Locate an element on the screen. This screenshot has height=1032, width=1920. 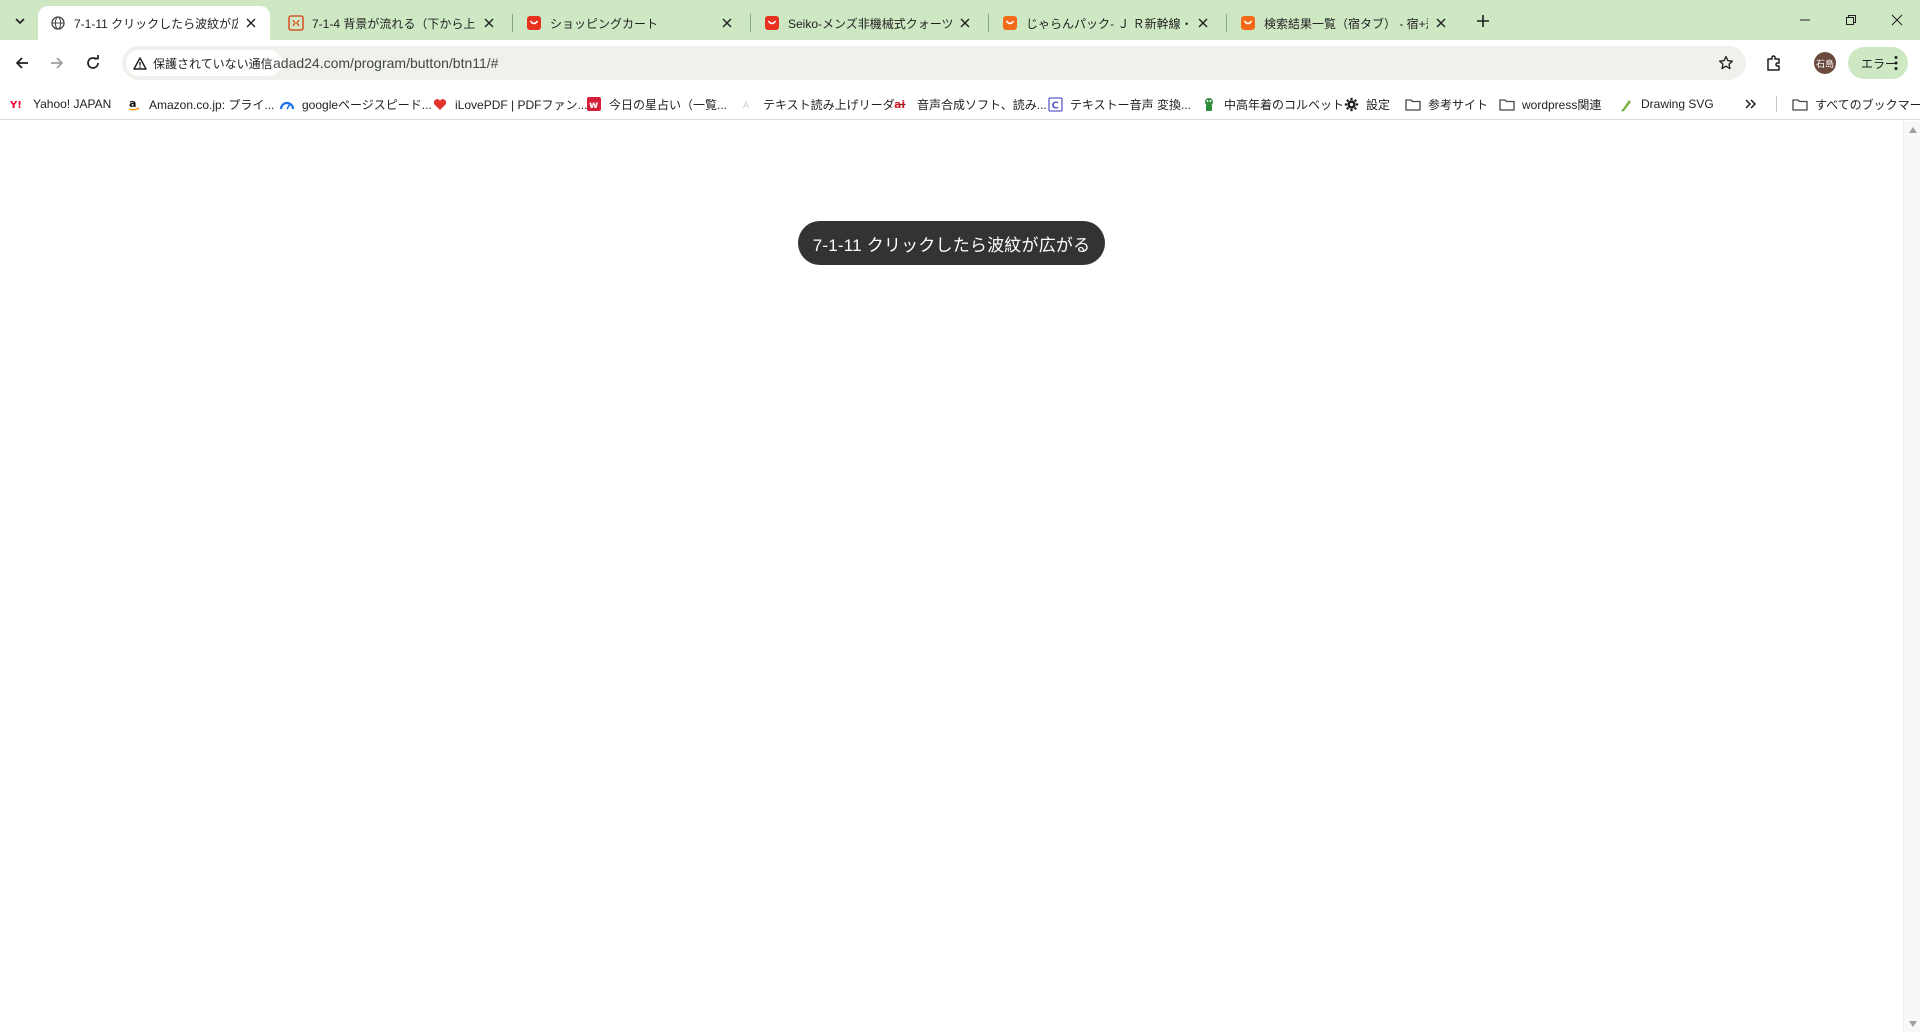
profile-avatar: 石島 is located at coordinates (1825, 63).